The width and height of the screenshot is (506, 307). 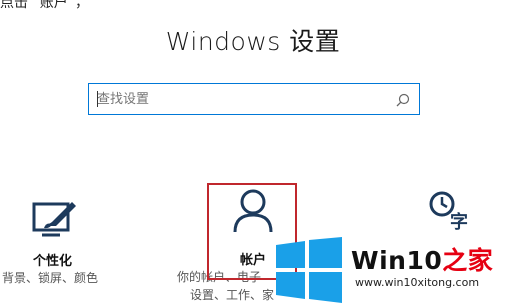 What do you see at coordinates (253, 41) in the screenshot?
I see `page-title: Windows 设置` at bounding box center [253, 41].